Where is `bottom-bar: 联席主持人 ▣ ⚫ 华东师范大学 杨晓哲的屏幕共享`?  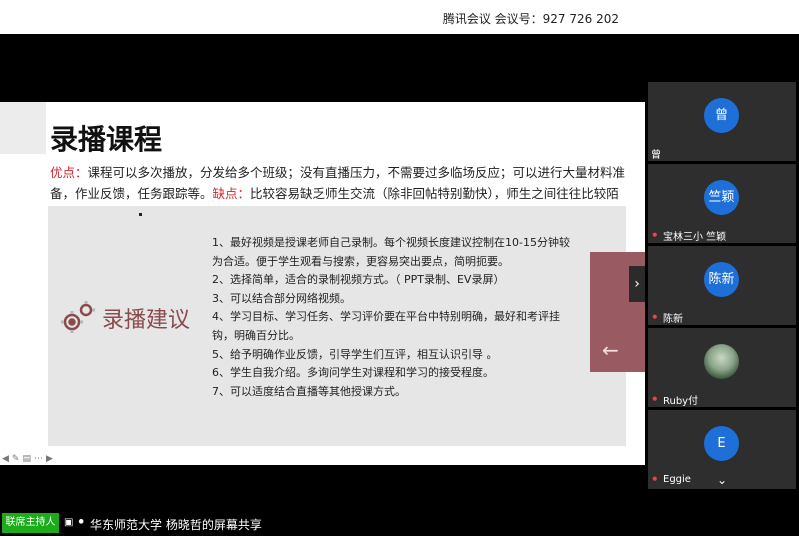
bottom-bar: 联席主持人 ▣ ⚫ 华东师范大学 杨晓哲的屏幕共享 is located at coordinates (399, 523).